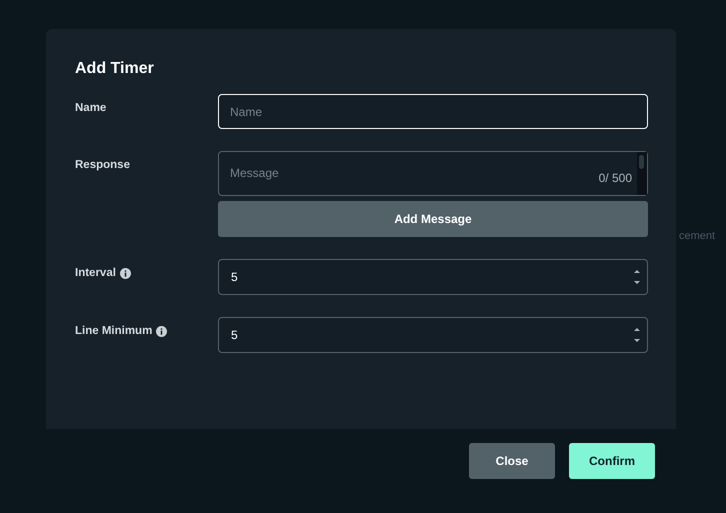  Describe the element at coordinates (113, 331) in the screenshot. I see `field-label: Line Minimum` at that location.